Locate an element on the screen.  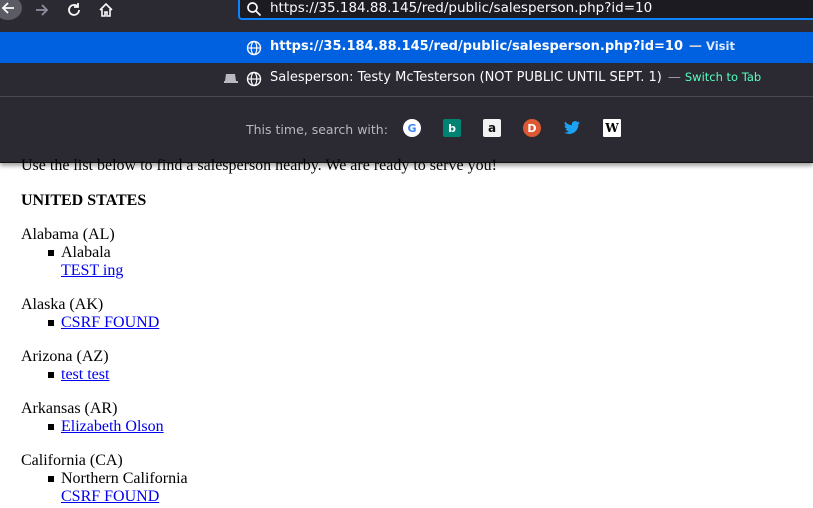
home-icon is located at coordinates (106, 9).